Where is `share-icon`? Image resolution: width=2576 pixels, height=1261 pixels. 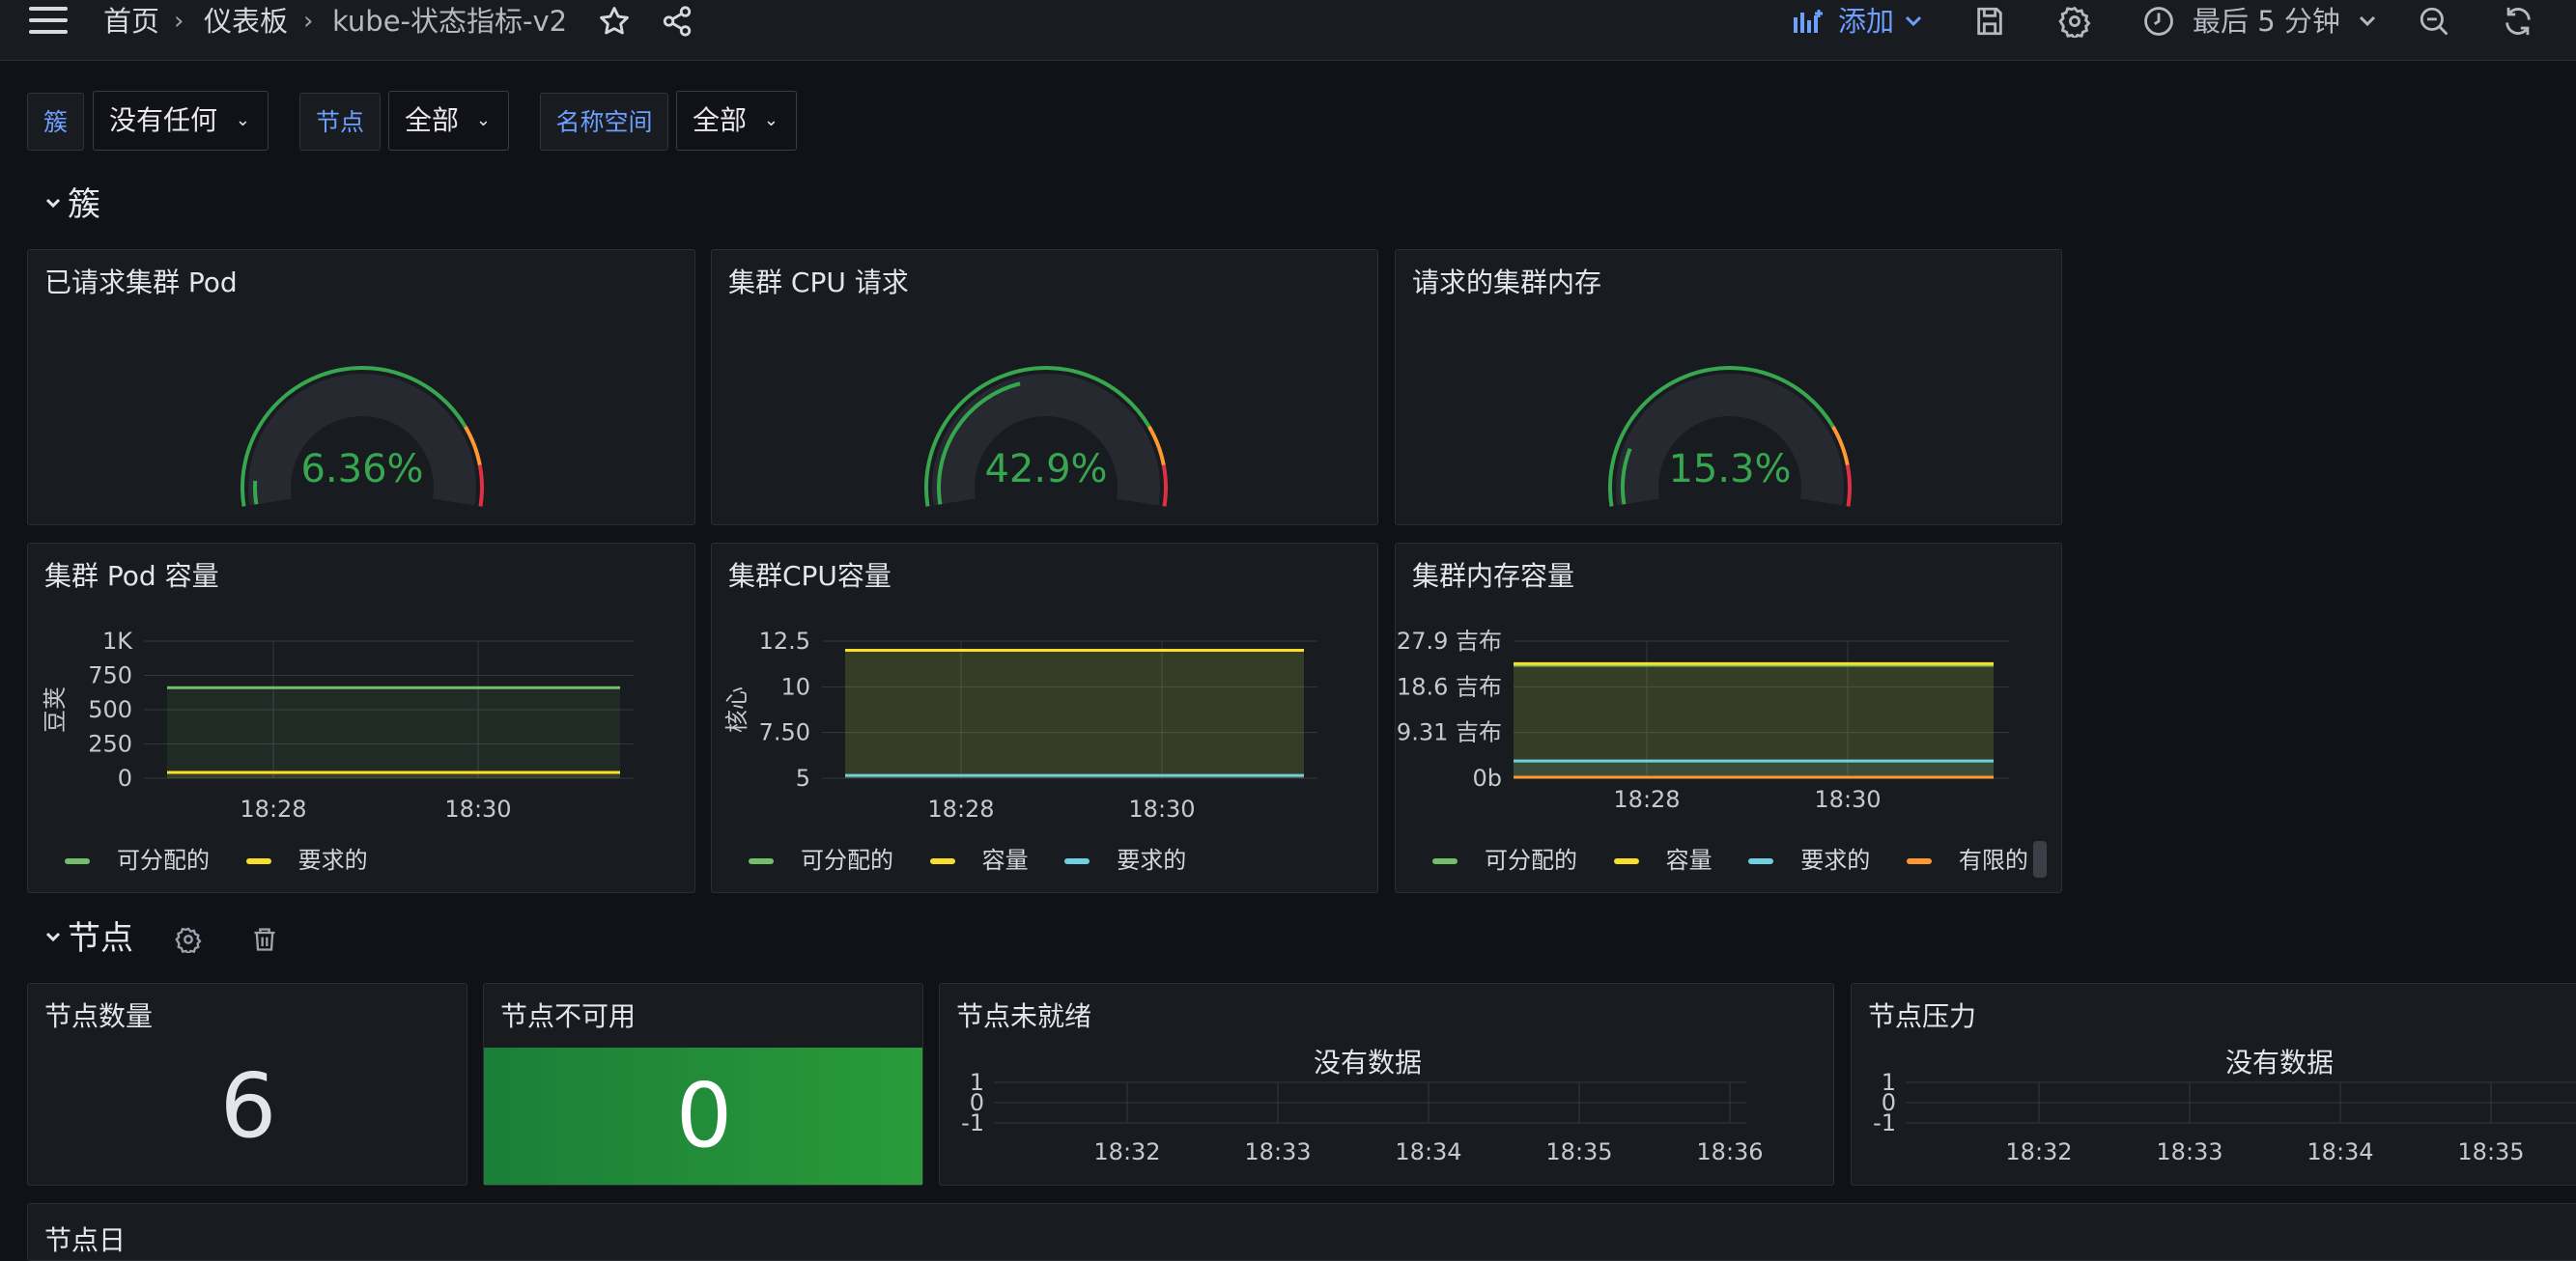
share-icon is located at coordinates (677, 24).